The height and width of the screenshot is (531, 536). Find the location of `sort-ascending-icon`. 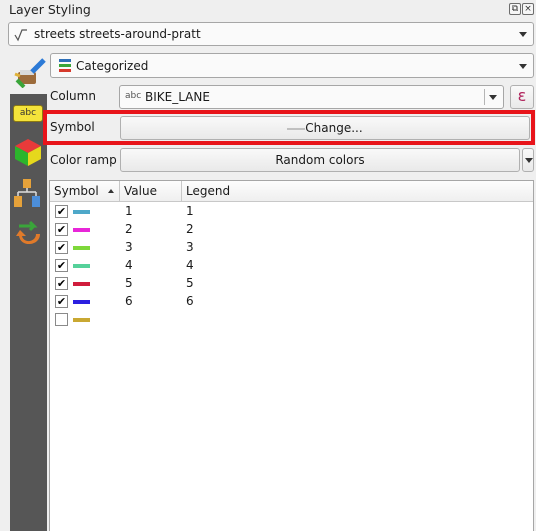

sort-ascending-icon is located at coordinates (111, 191).